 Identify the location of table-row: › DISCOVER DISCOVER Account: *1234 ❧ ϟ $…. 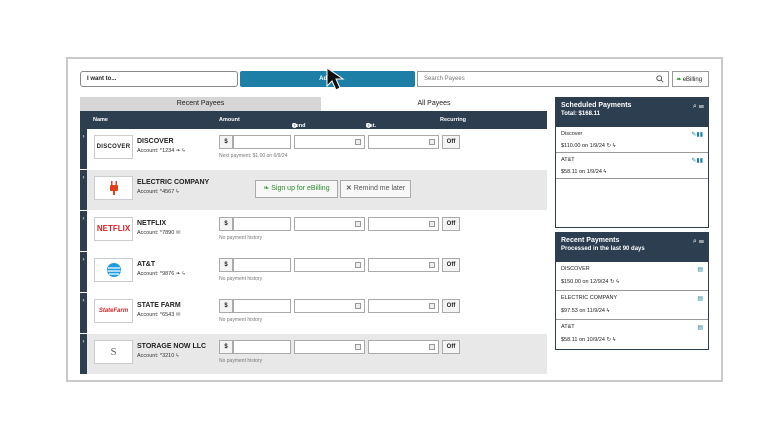
(313, 149).